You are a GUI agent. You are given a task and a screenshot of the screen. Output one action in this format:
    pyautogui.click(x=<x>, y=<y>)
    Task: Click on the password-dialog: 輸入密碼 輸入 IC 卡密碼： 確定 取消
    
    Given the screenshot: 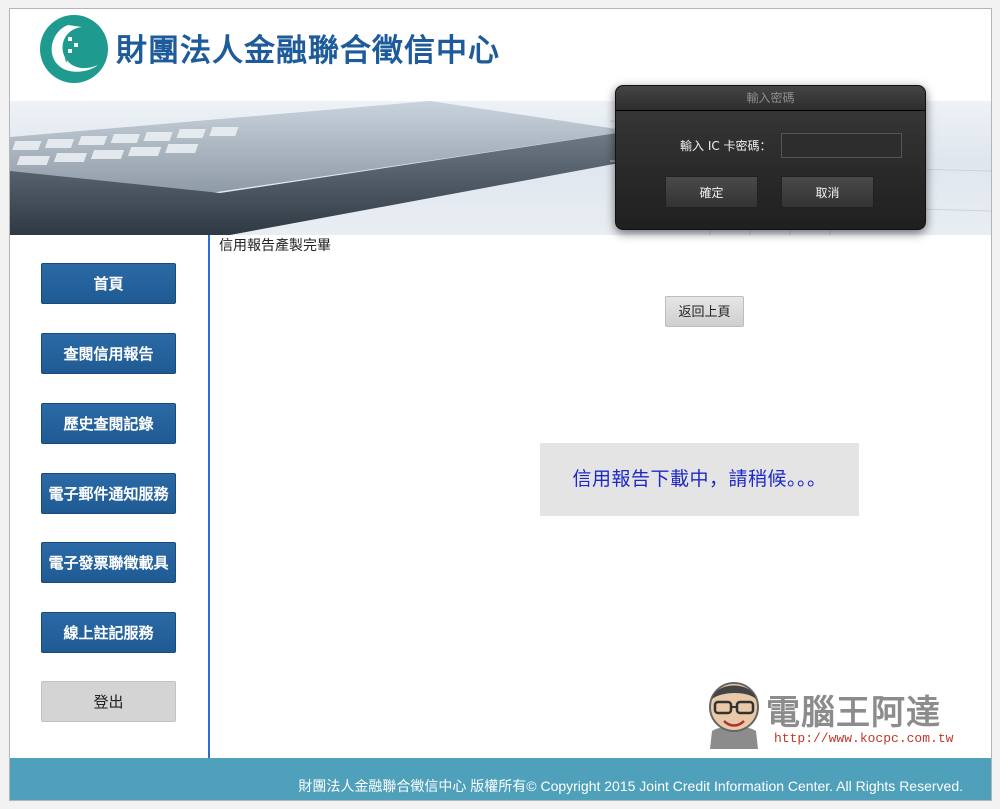 What is the action you would take?
    pyautogui.click(x=770, y=157)
    